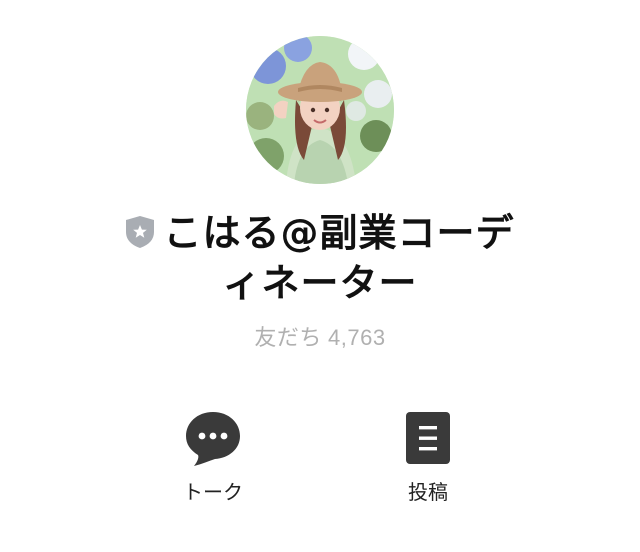 The width and height of the screenshot is (640, 552). Describe the element at coordinates (357, 337) in the screenshot. I see `friends-number: 4,763` at that location.